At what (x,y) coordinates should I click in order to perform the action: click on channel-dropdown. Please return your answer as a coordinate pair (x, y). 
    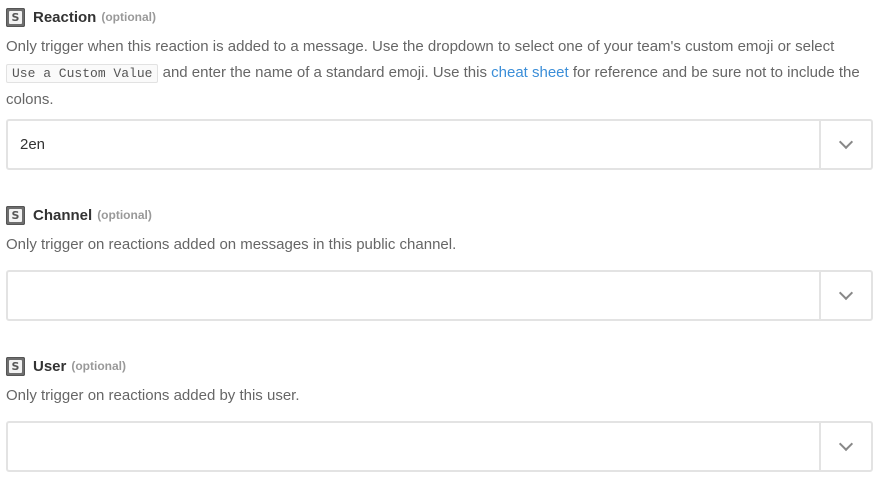
    Looking at the image, I should click on (439, 295).